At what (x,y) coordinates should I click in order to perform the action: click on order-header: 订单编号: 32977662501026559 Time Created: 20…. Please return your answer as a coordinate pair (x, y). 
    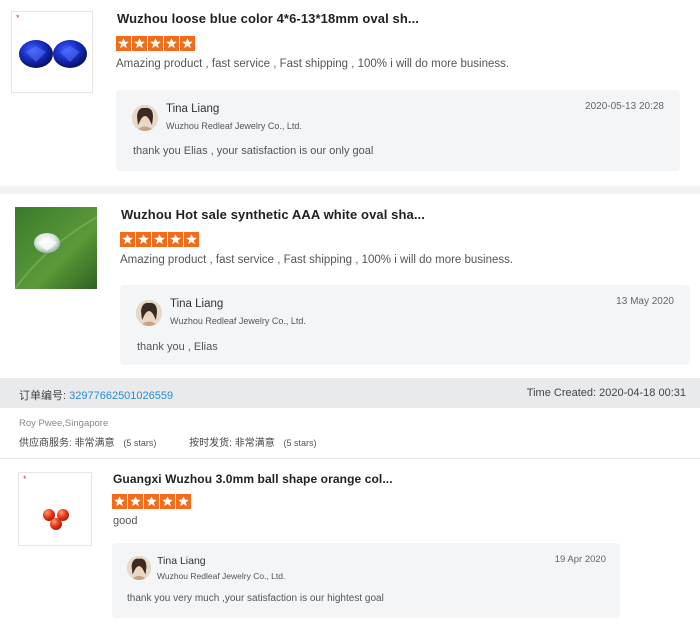
    Looking at the image, I should click on (350, 393).